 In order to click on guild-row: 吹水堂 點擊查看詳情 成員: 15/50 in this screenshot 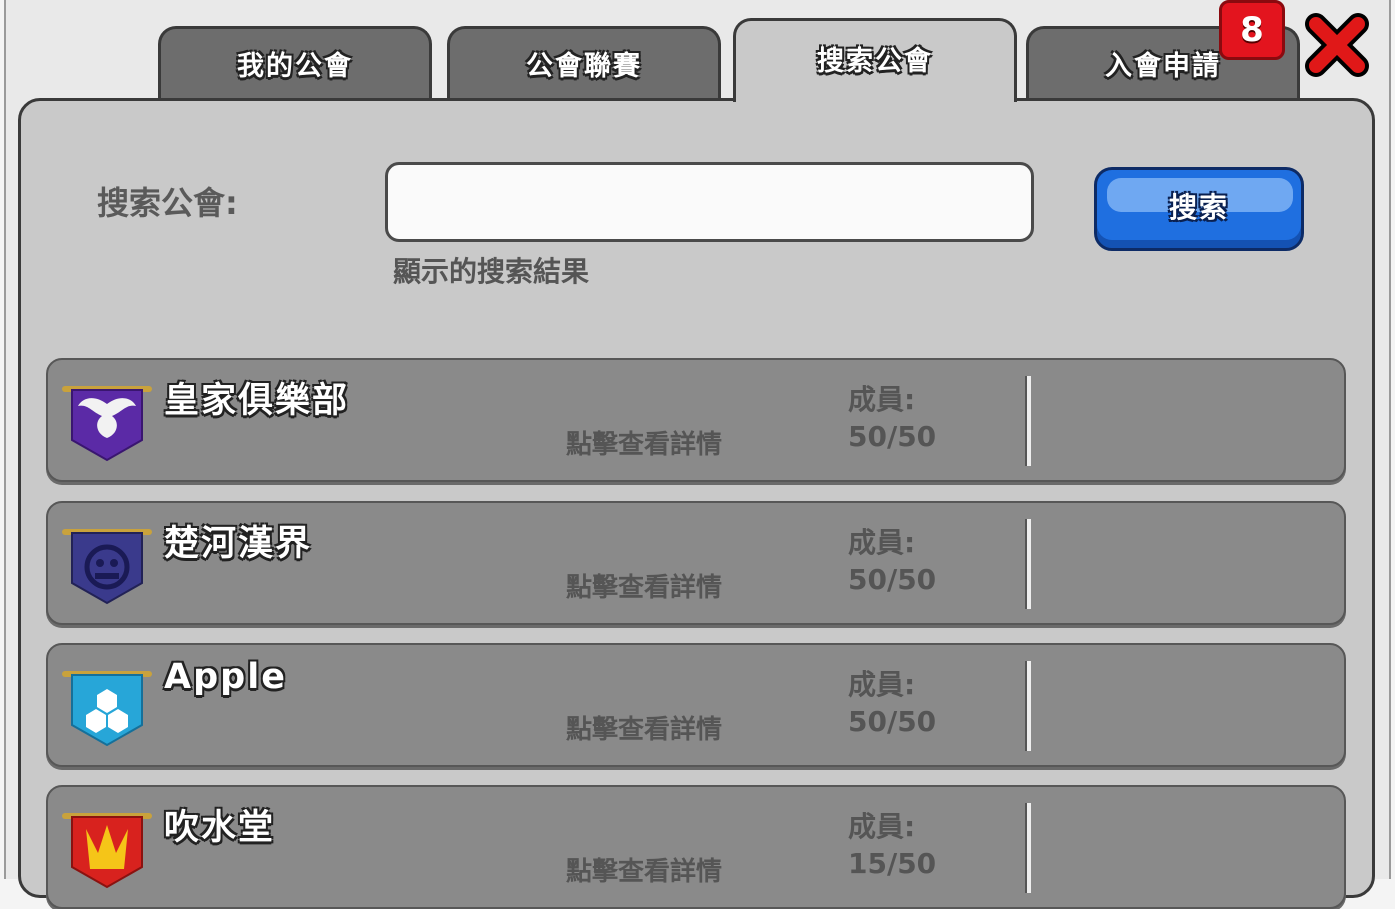, I will do `click(696, 847)`.